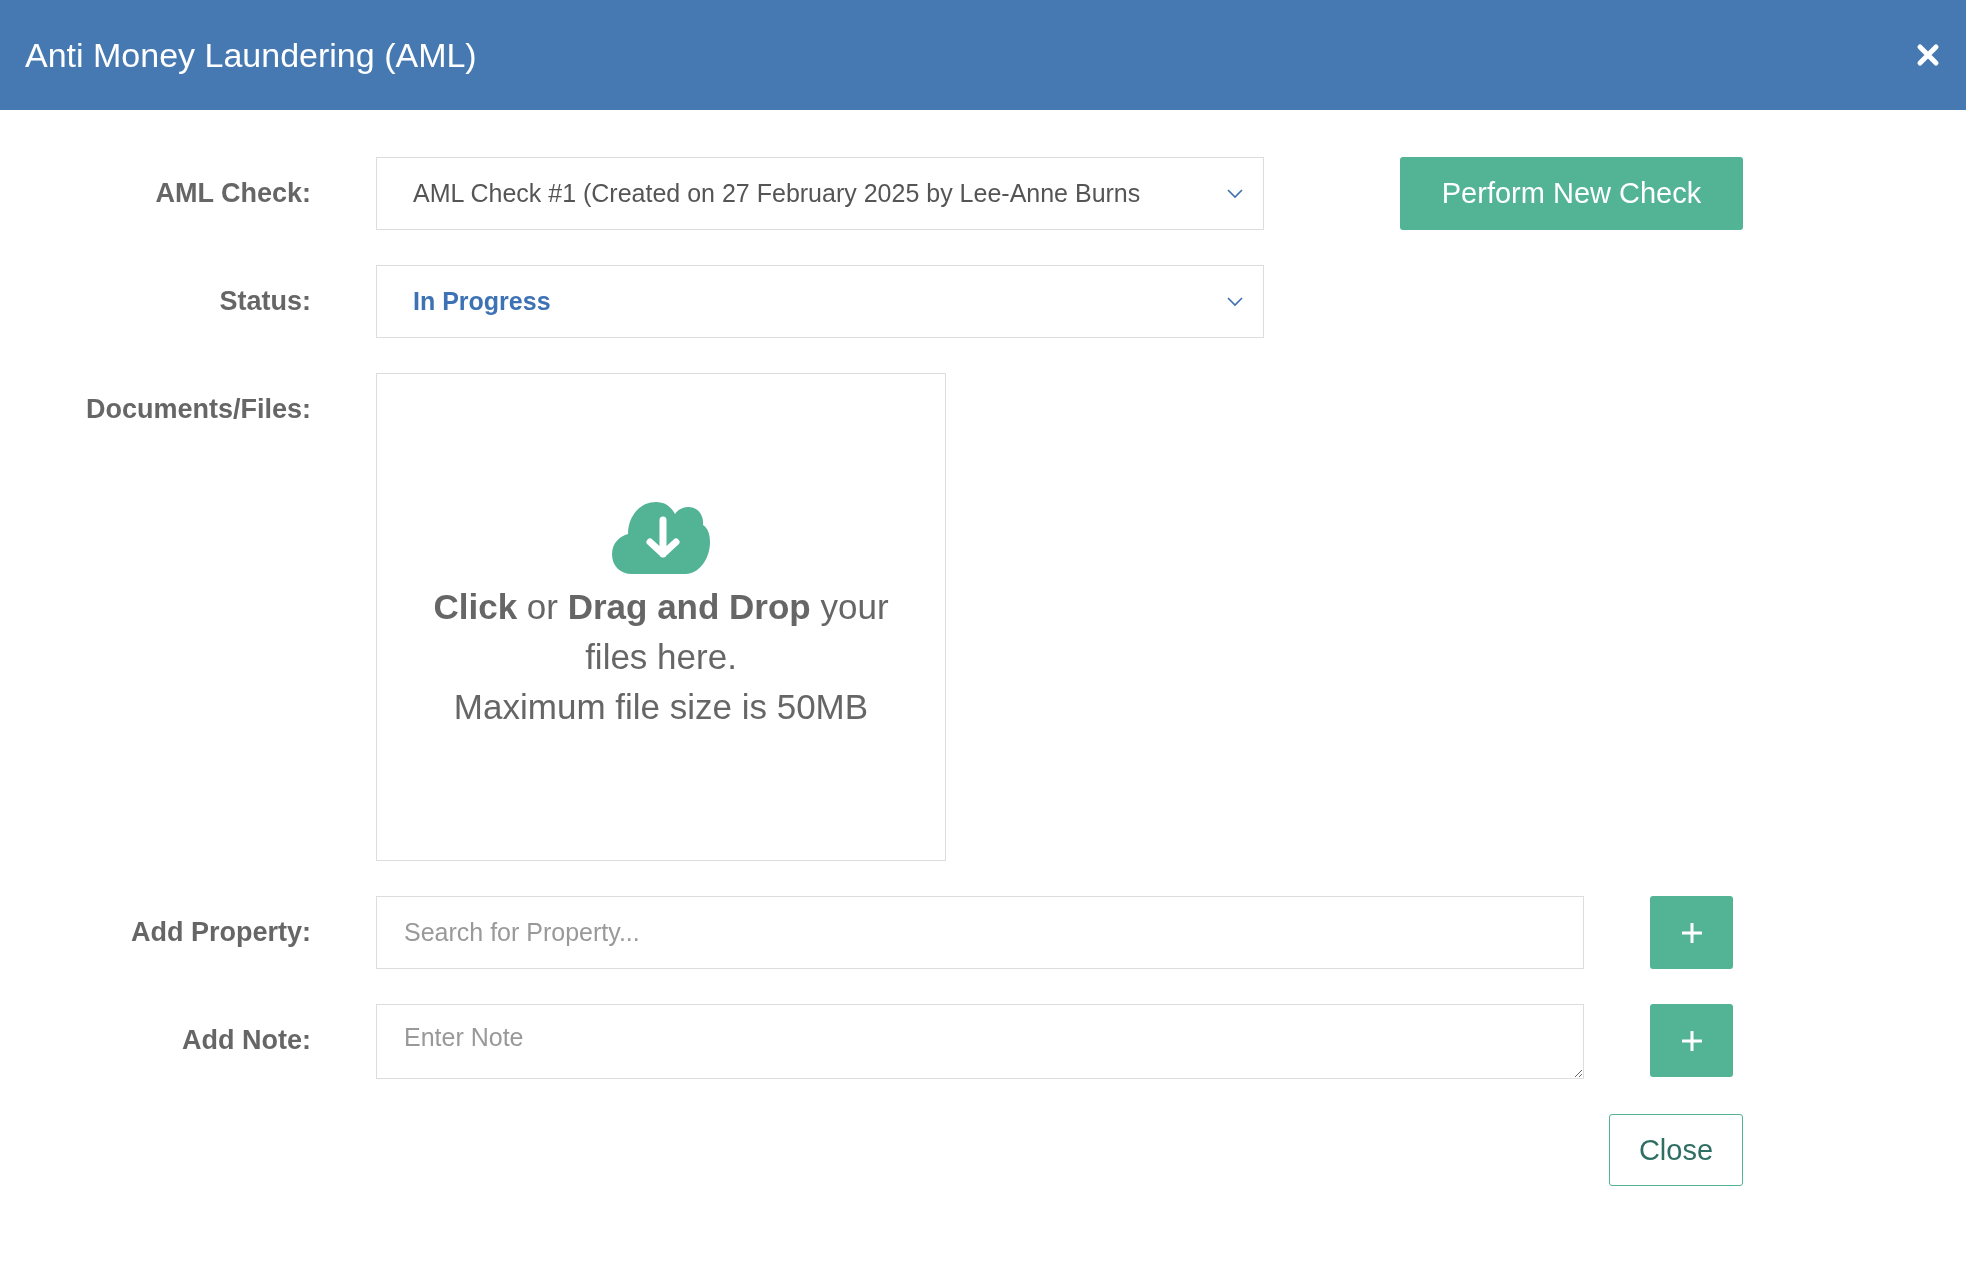 The image size is (1966, 1276). What do you see at coordinates (265, 301) in the screenshot?
I see `field-label: Status:` at bounding box center [265, 301].